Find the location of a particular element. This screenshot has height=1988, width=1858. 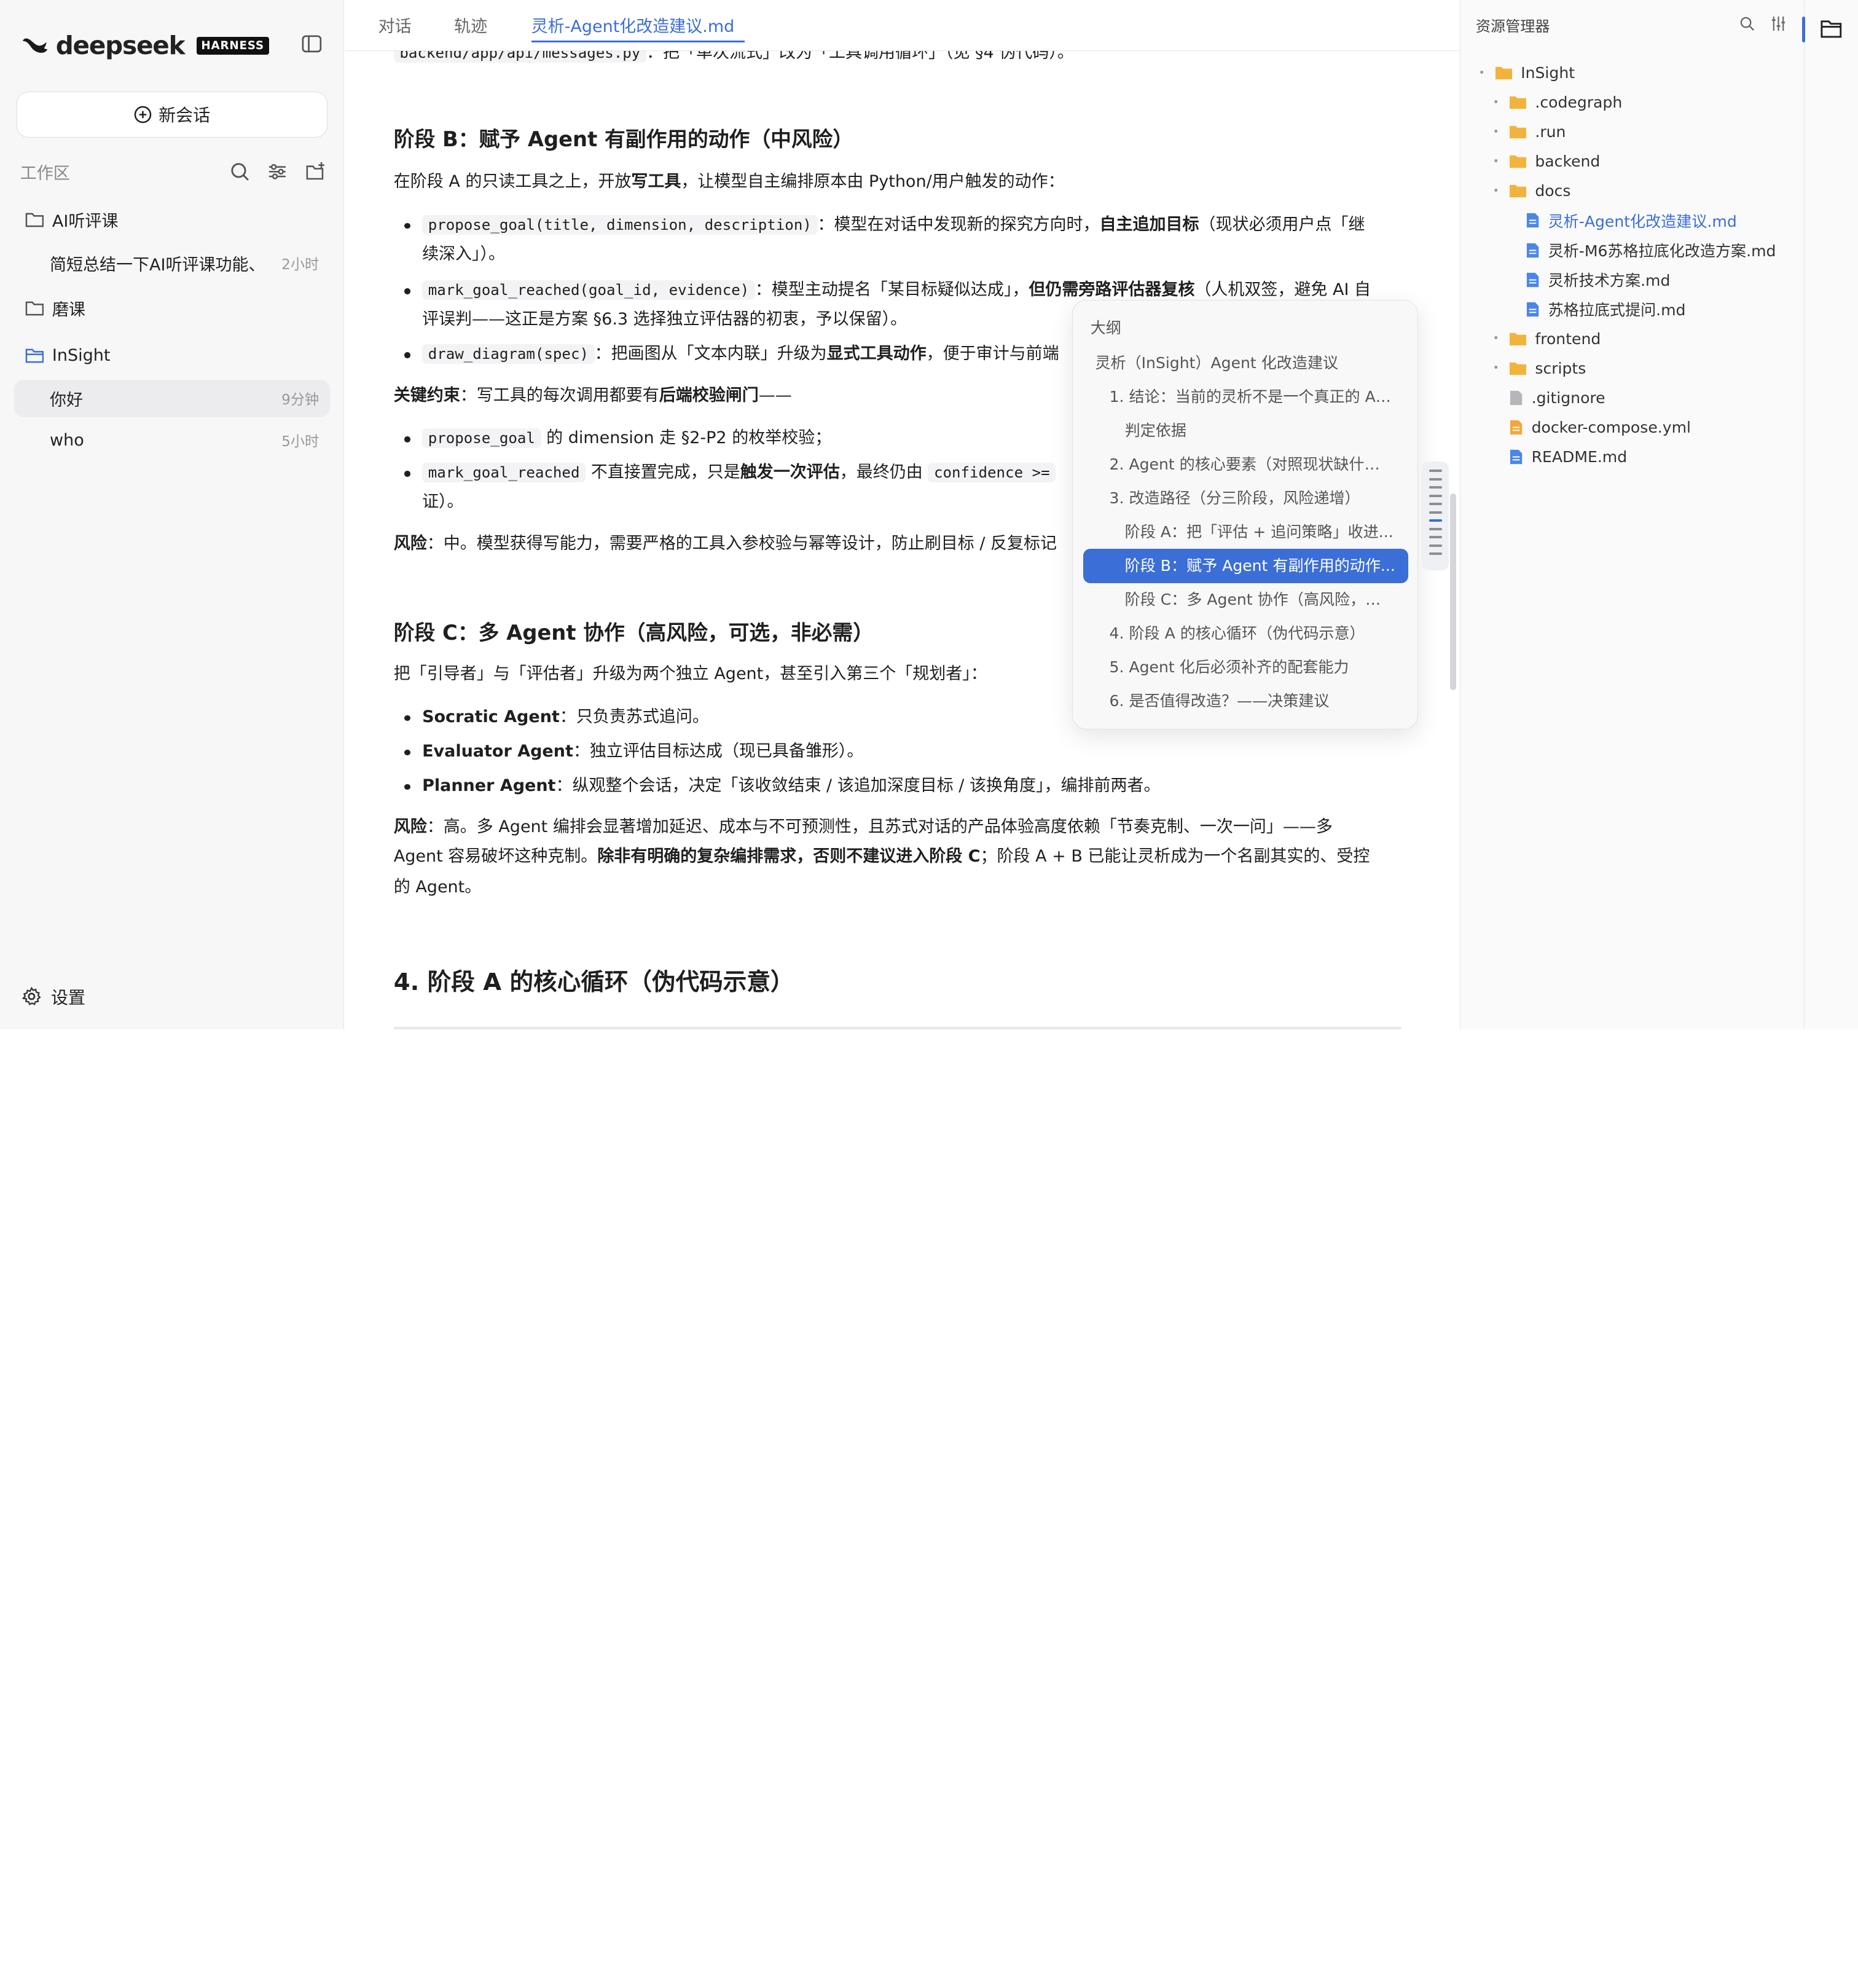

scrollbar-thumb is located at coordinates (1453, 592).